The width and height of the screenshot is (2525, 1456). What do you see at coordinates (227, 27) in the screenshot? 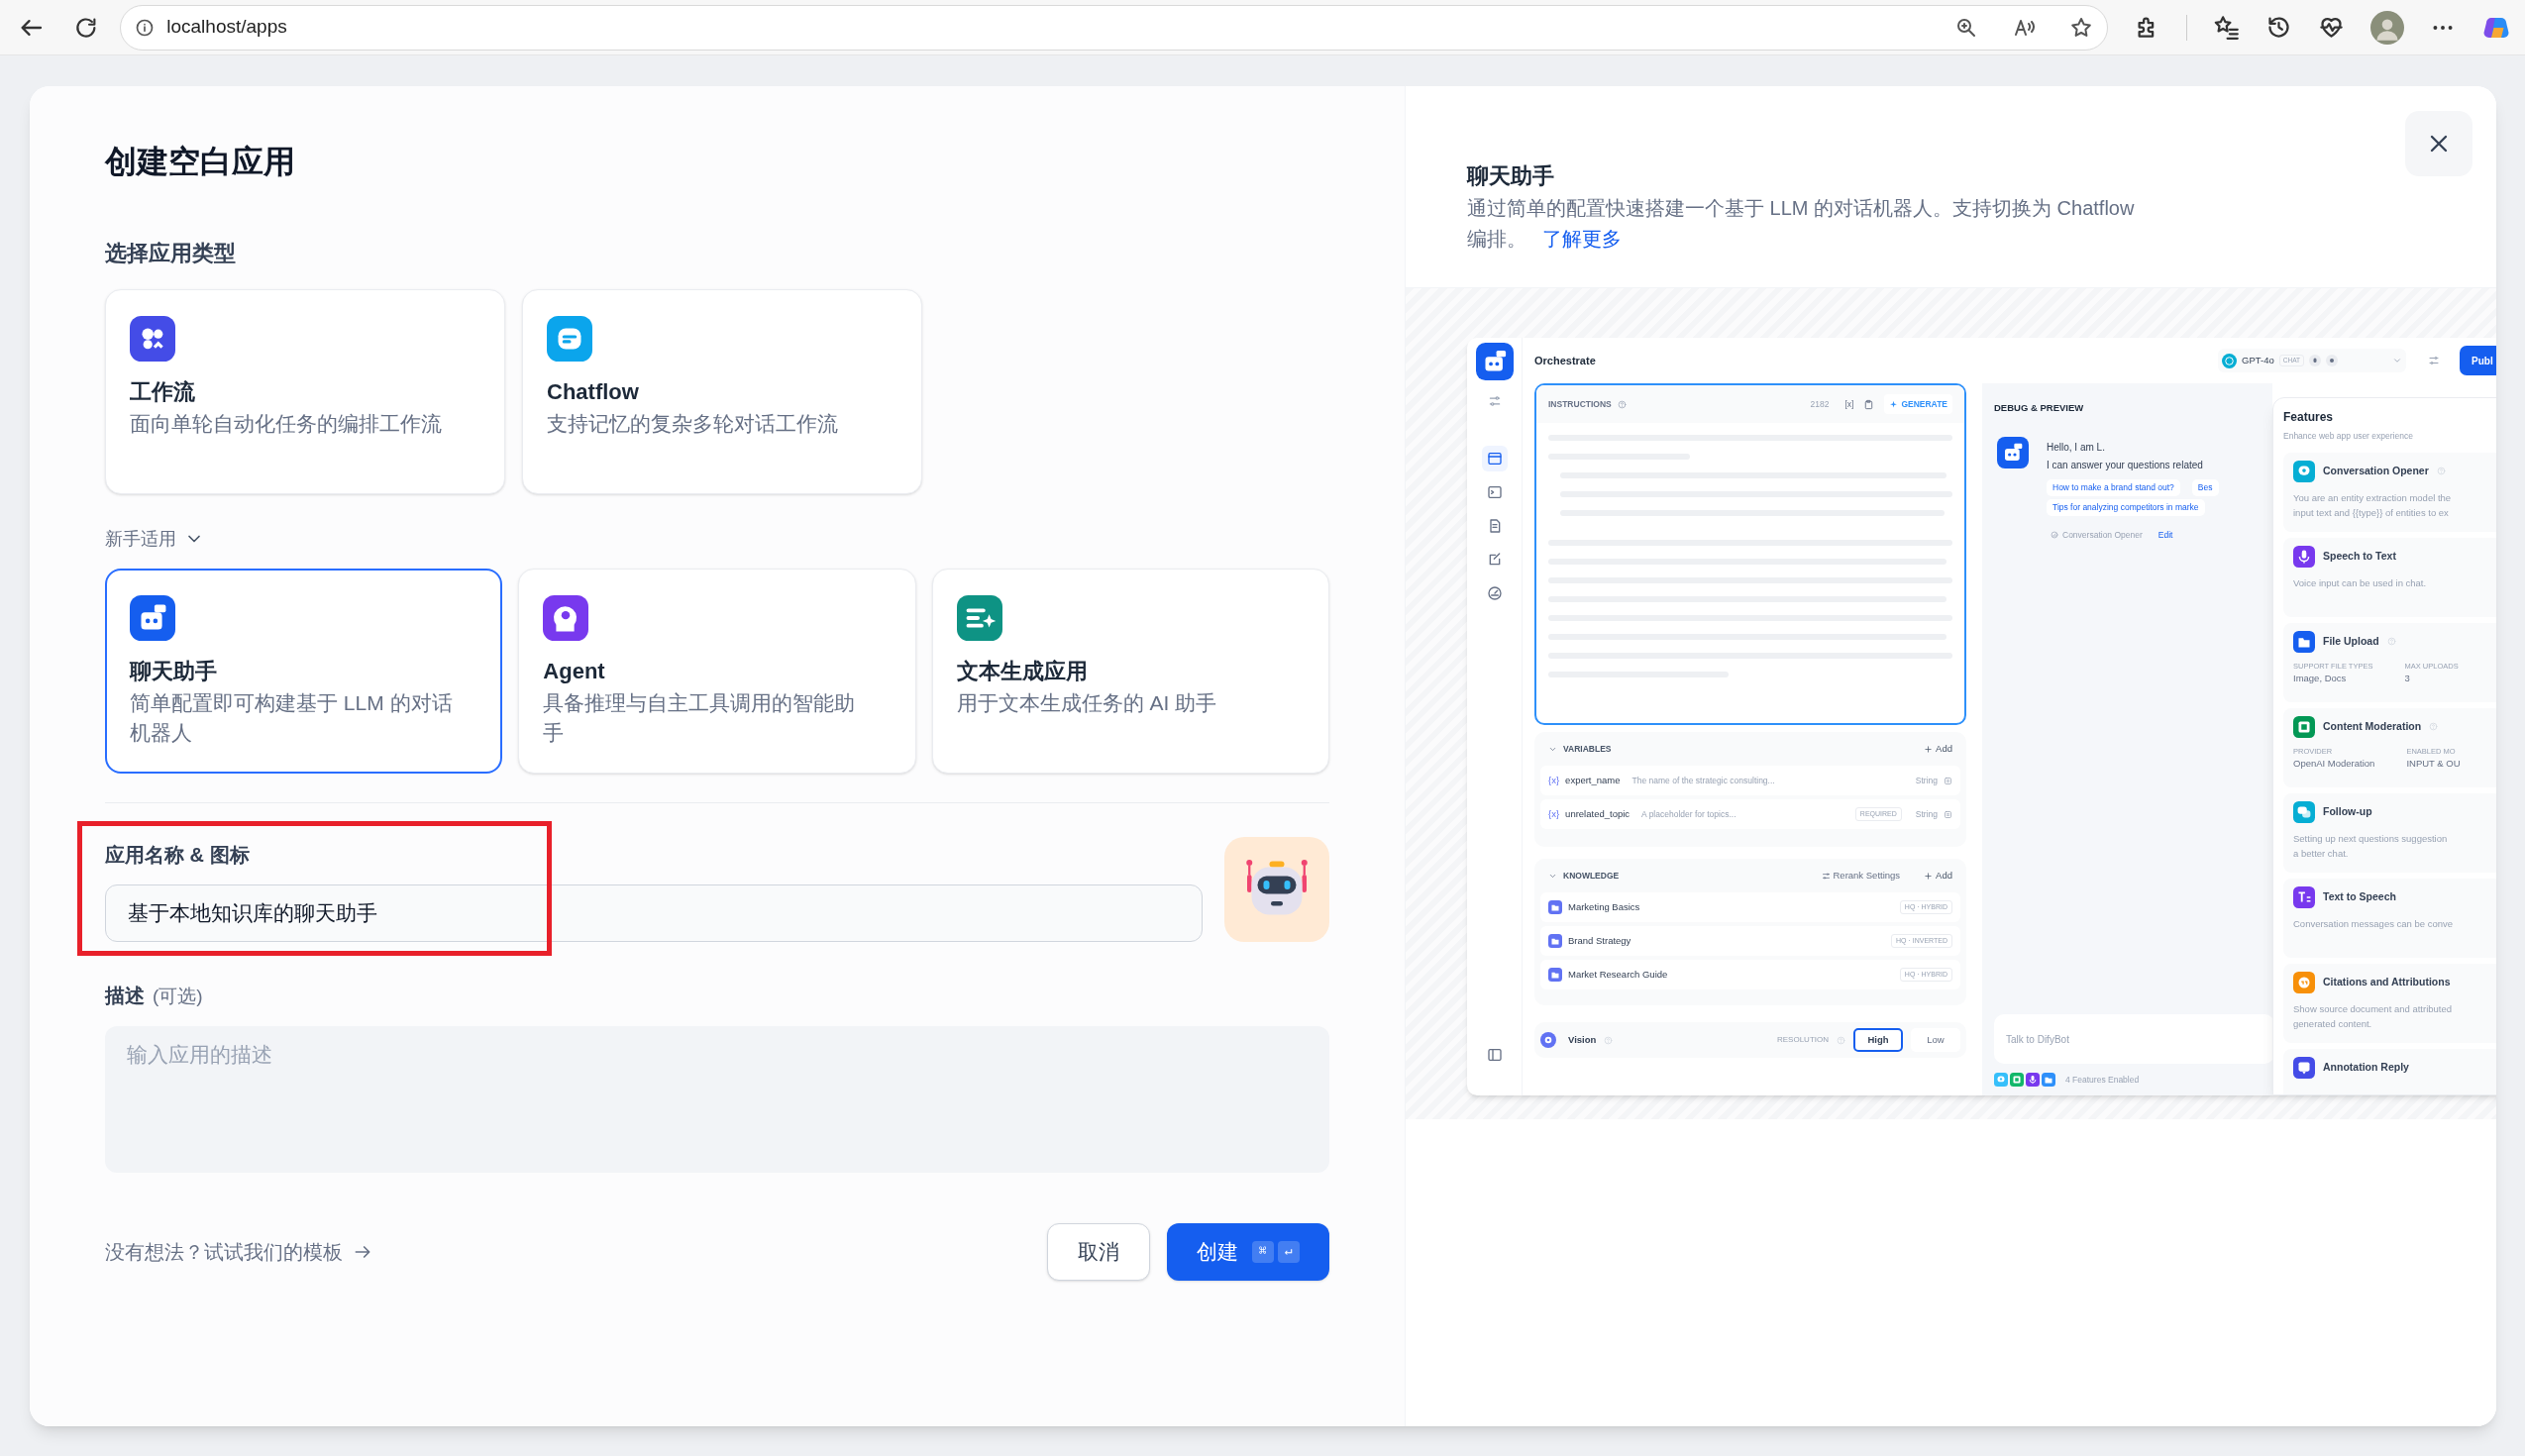
I see `url-text: localhost/apps` at bounding box center [227, 27].